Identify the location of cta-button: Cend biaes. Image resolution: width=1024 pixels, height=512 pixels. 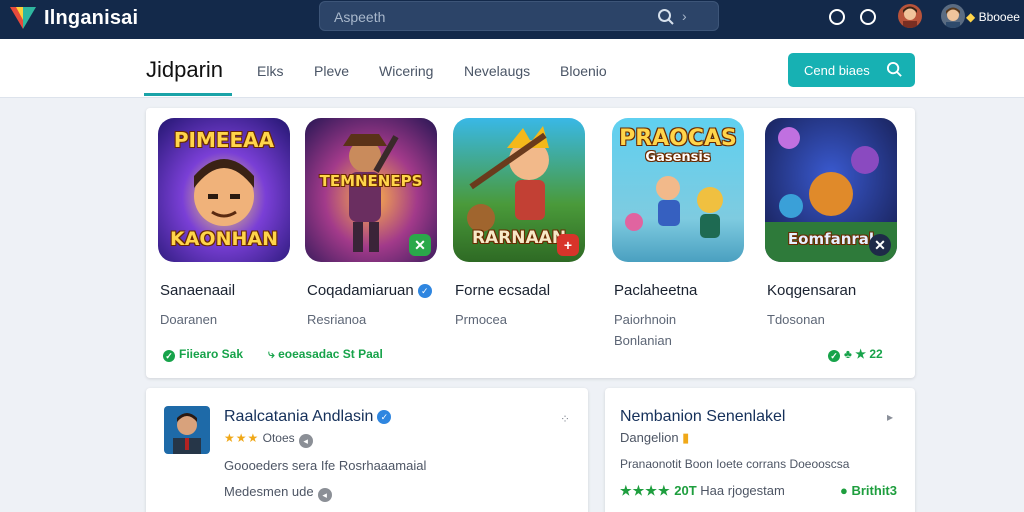
(851, 70).